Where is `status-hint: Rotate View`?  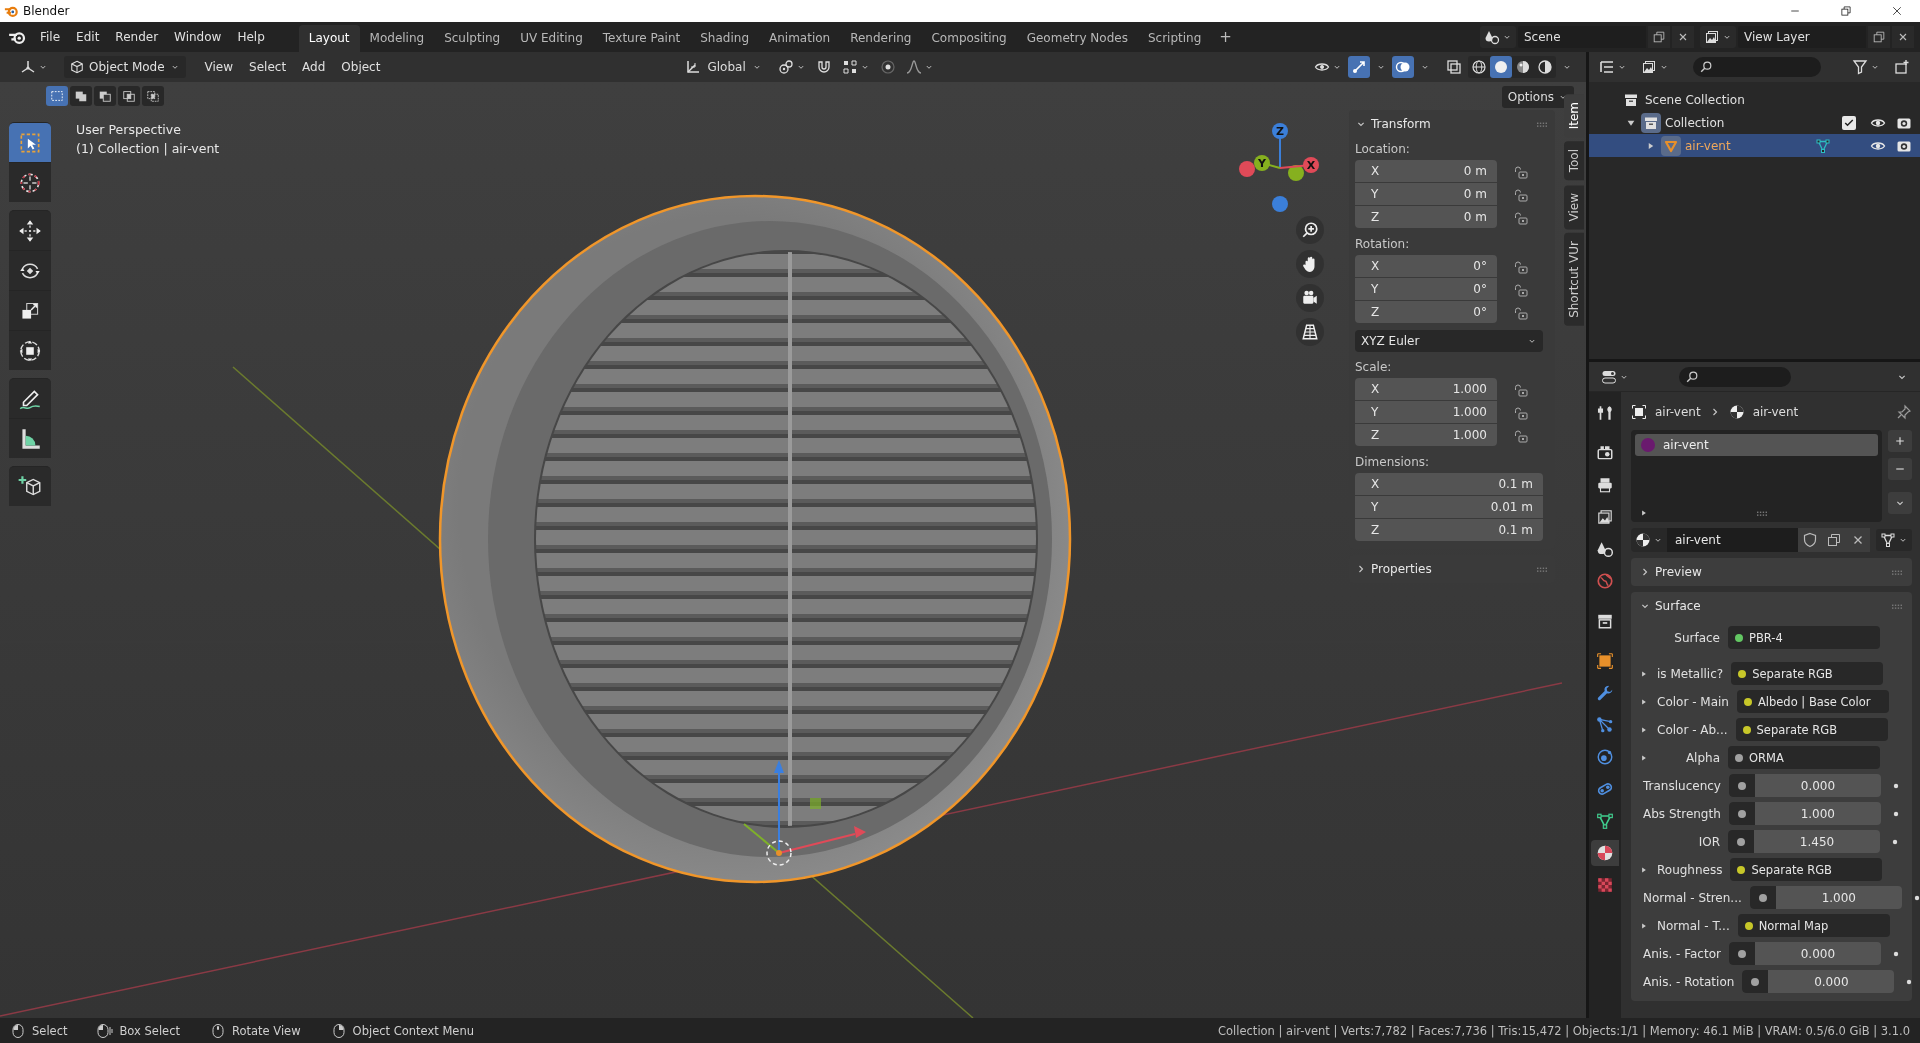 status-hint: Rotate View is located at coordinates (266, 1030).